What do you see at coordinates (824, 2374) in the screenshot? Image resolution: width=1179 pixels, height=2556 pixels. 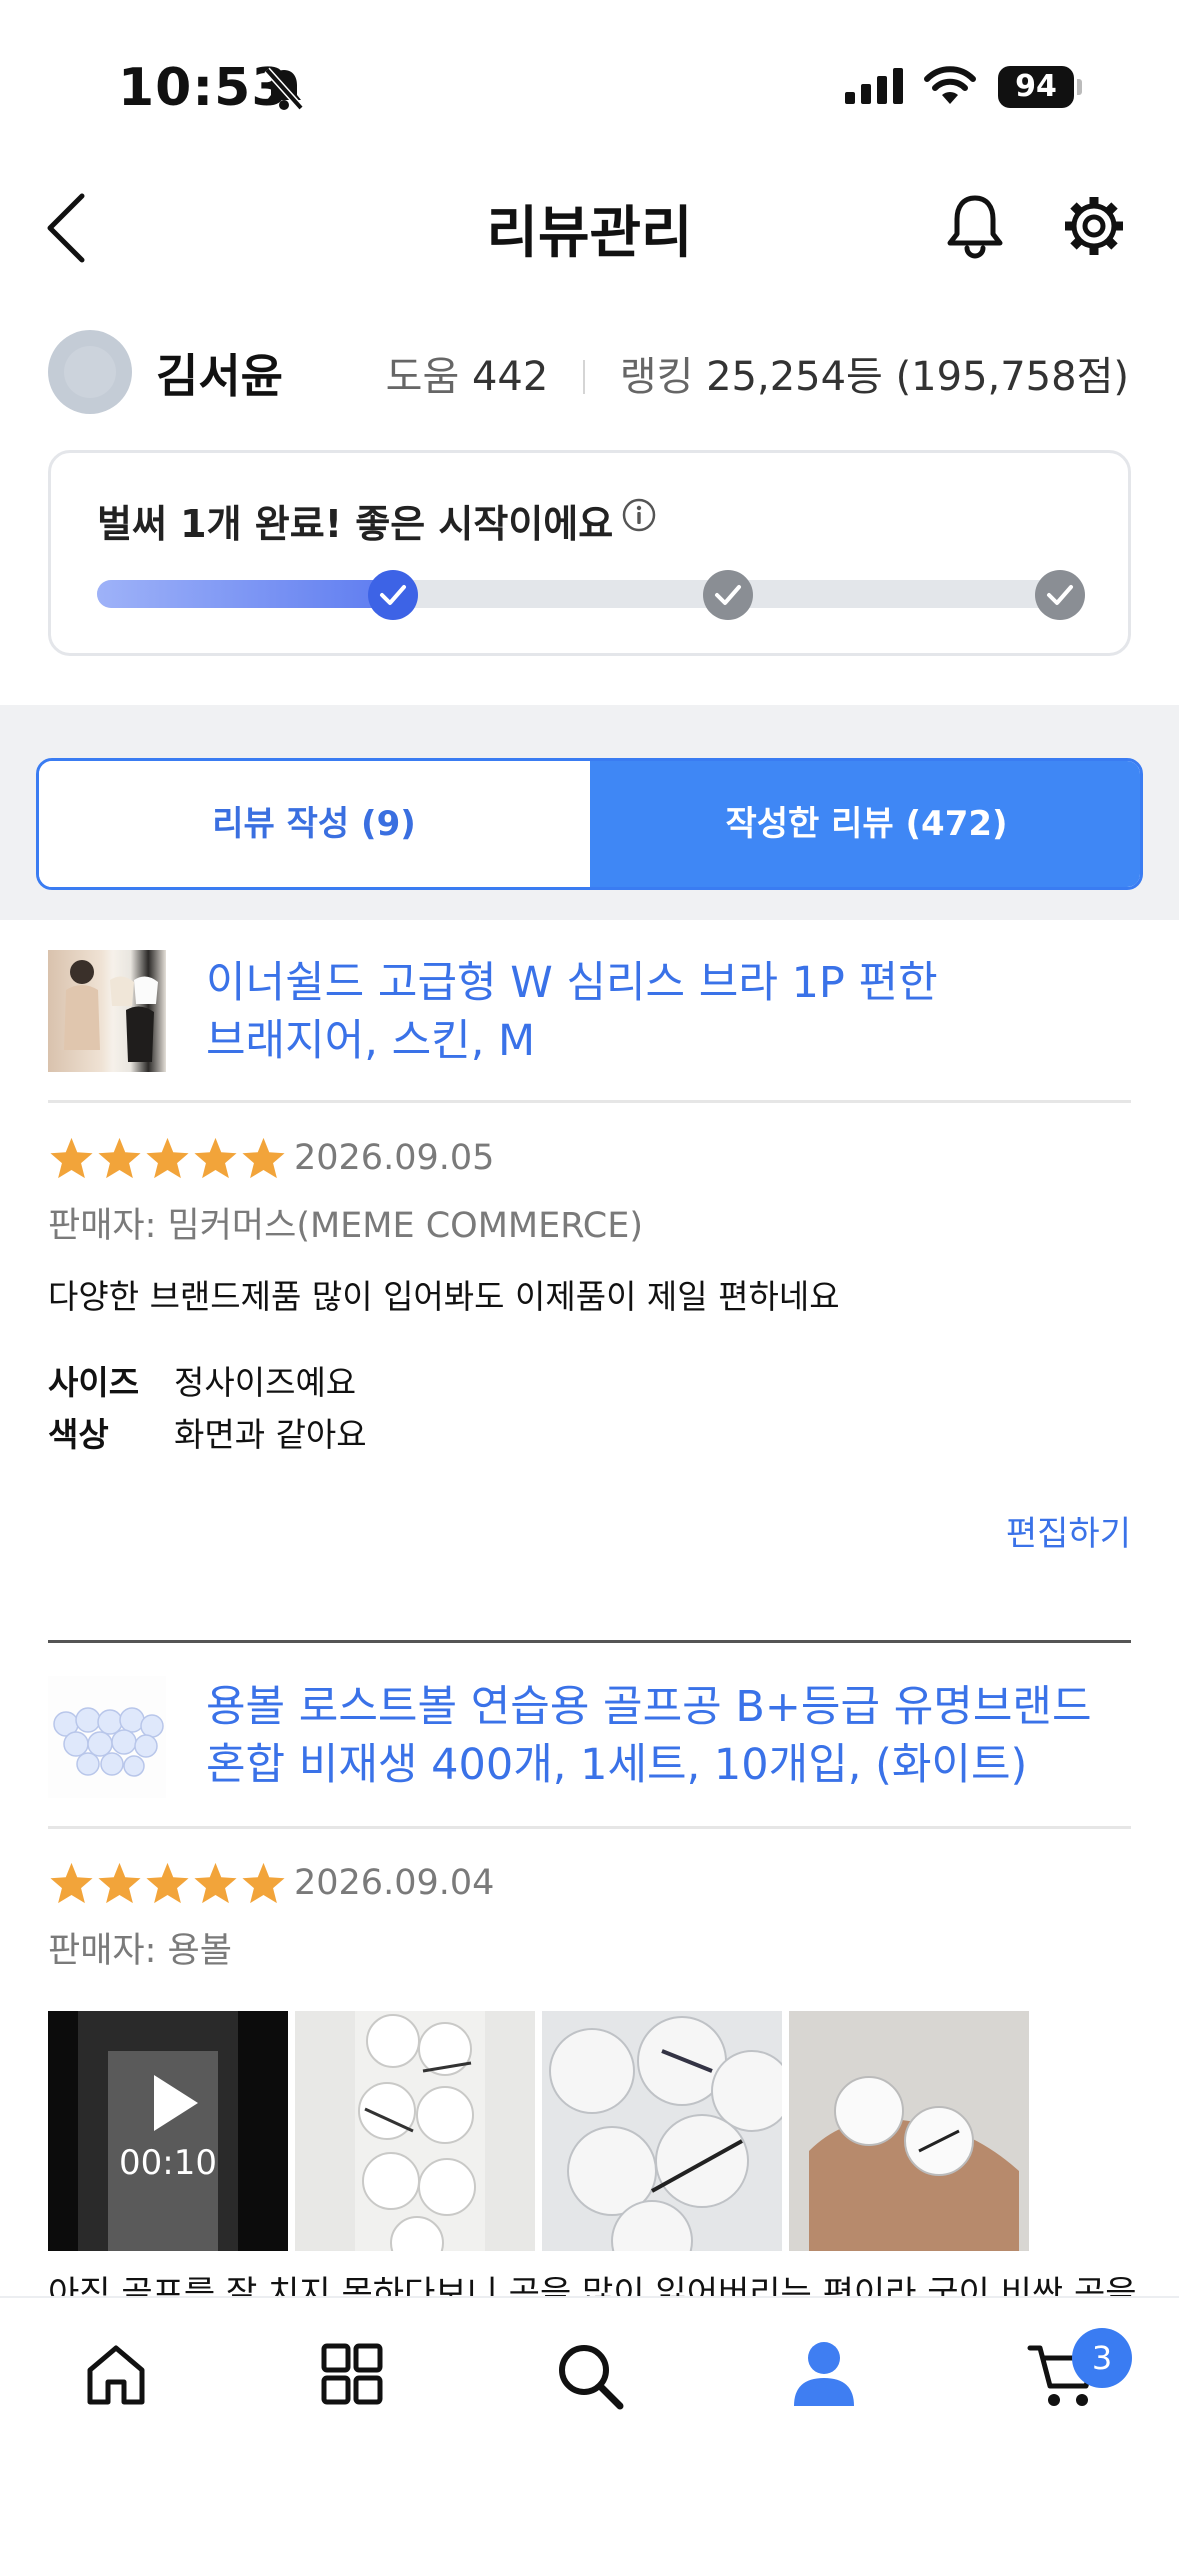 I see `profile-icon` at bounding box center [824, 2374].